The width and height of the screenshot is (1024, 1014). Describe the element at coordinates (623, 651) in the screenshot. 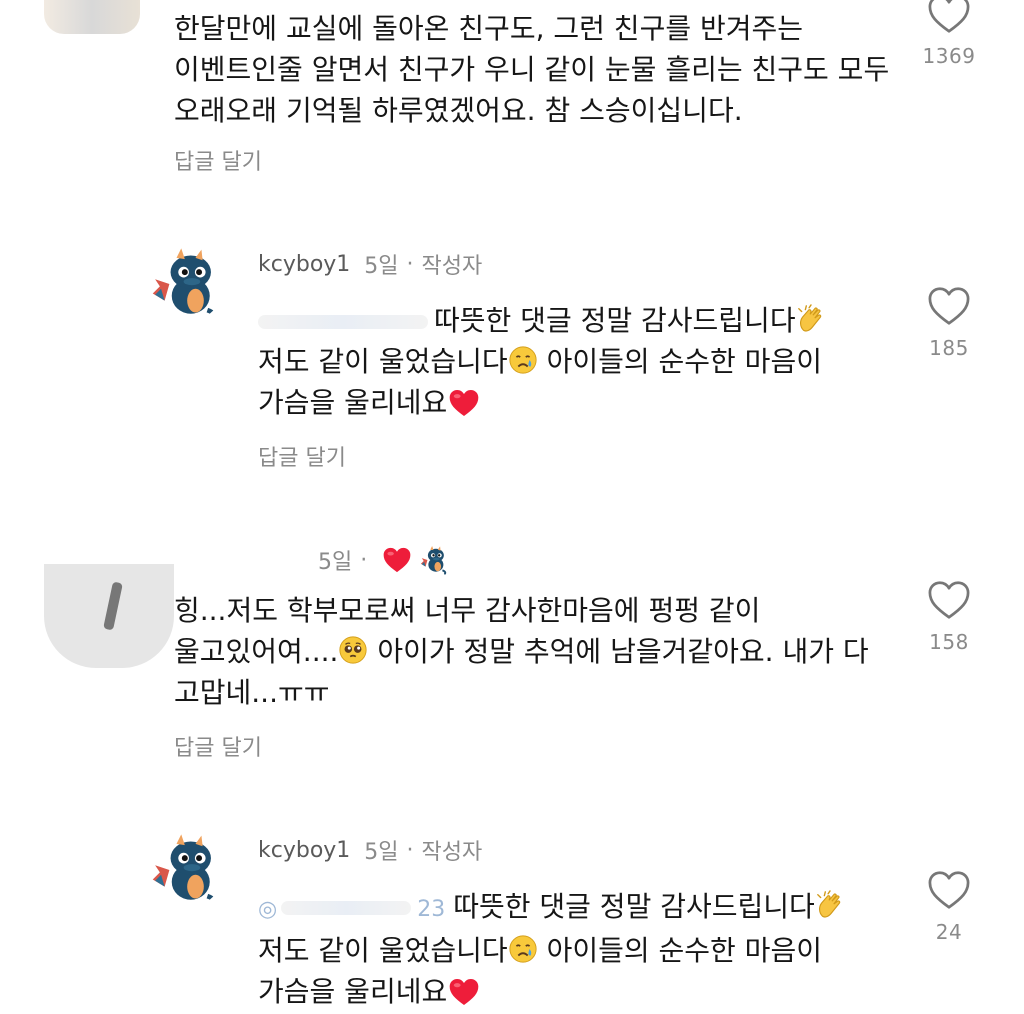

I see `comment-line-text: 아이가 정말 추억에 남을거같아요. 내가 다` at that location.